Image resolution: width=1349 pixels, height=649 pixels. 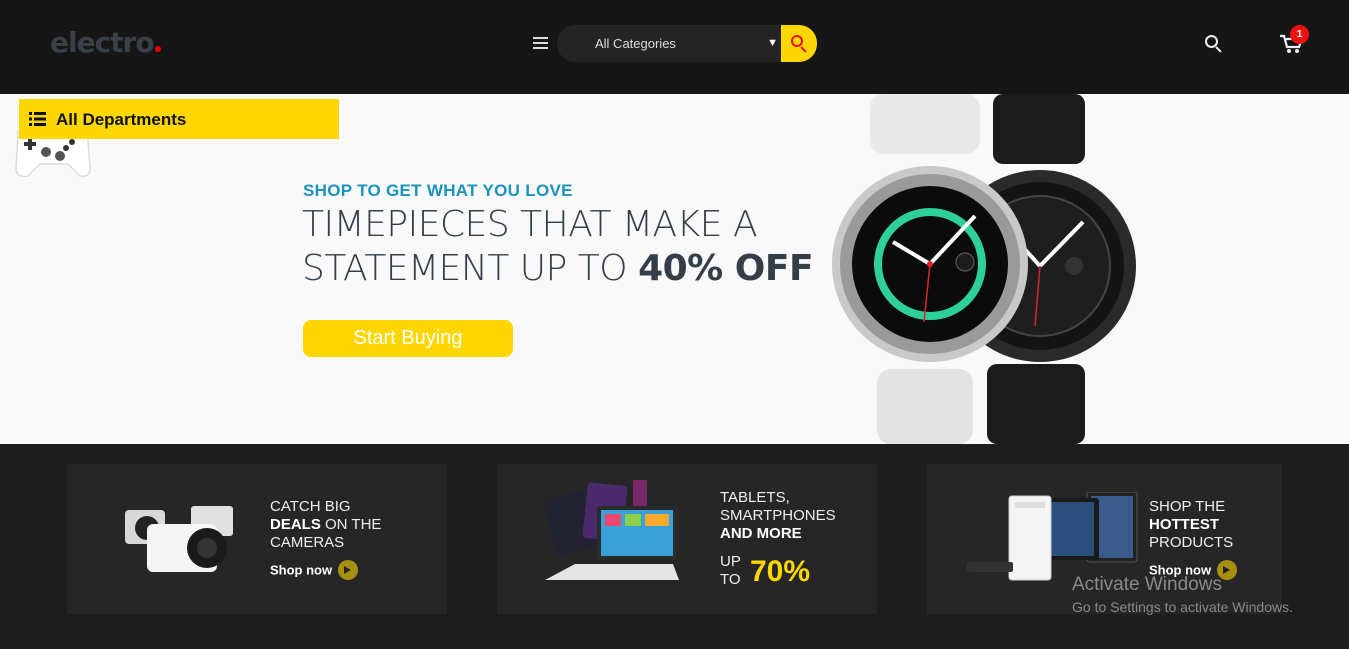 I want to click on category-select-value: All Categories, so click(x=635, y=43).